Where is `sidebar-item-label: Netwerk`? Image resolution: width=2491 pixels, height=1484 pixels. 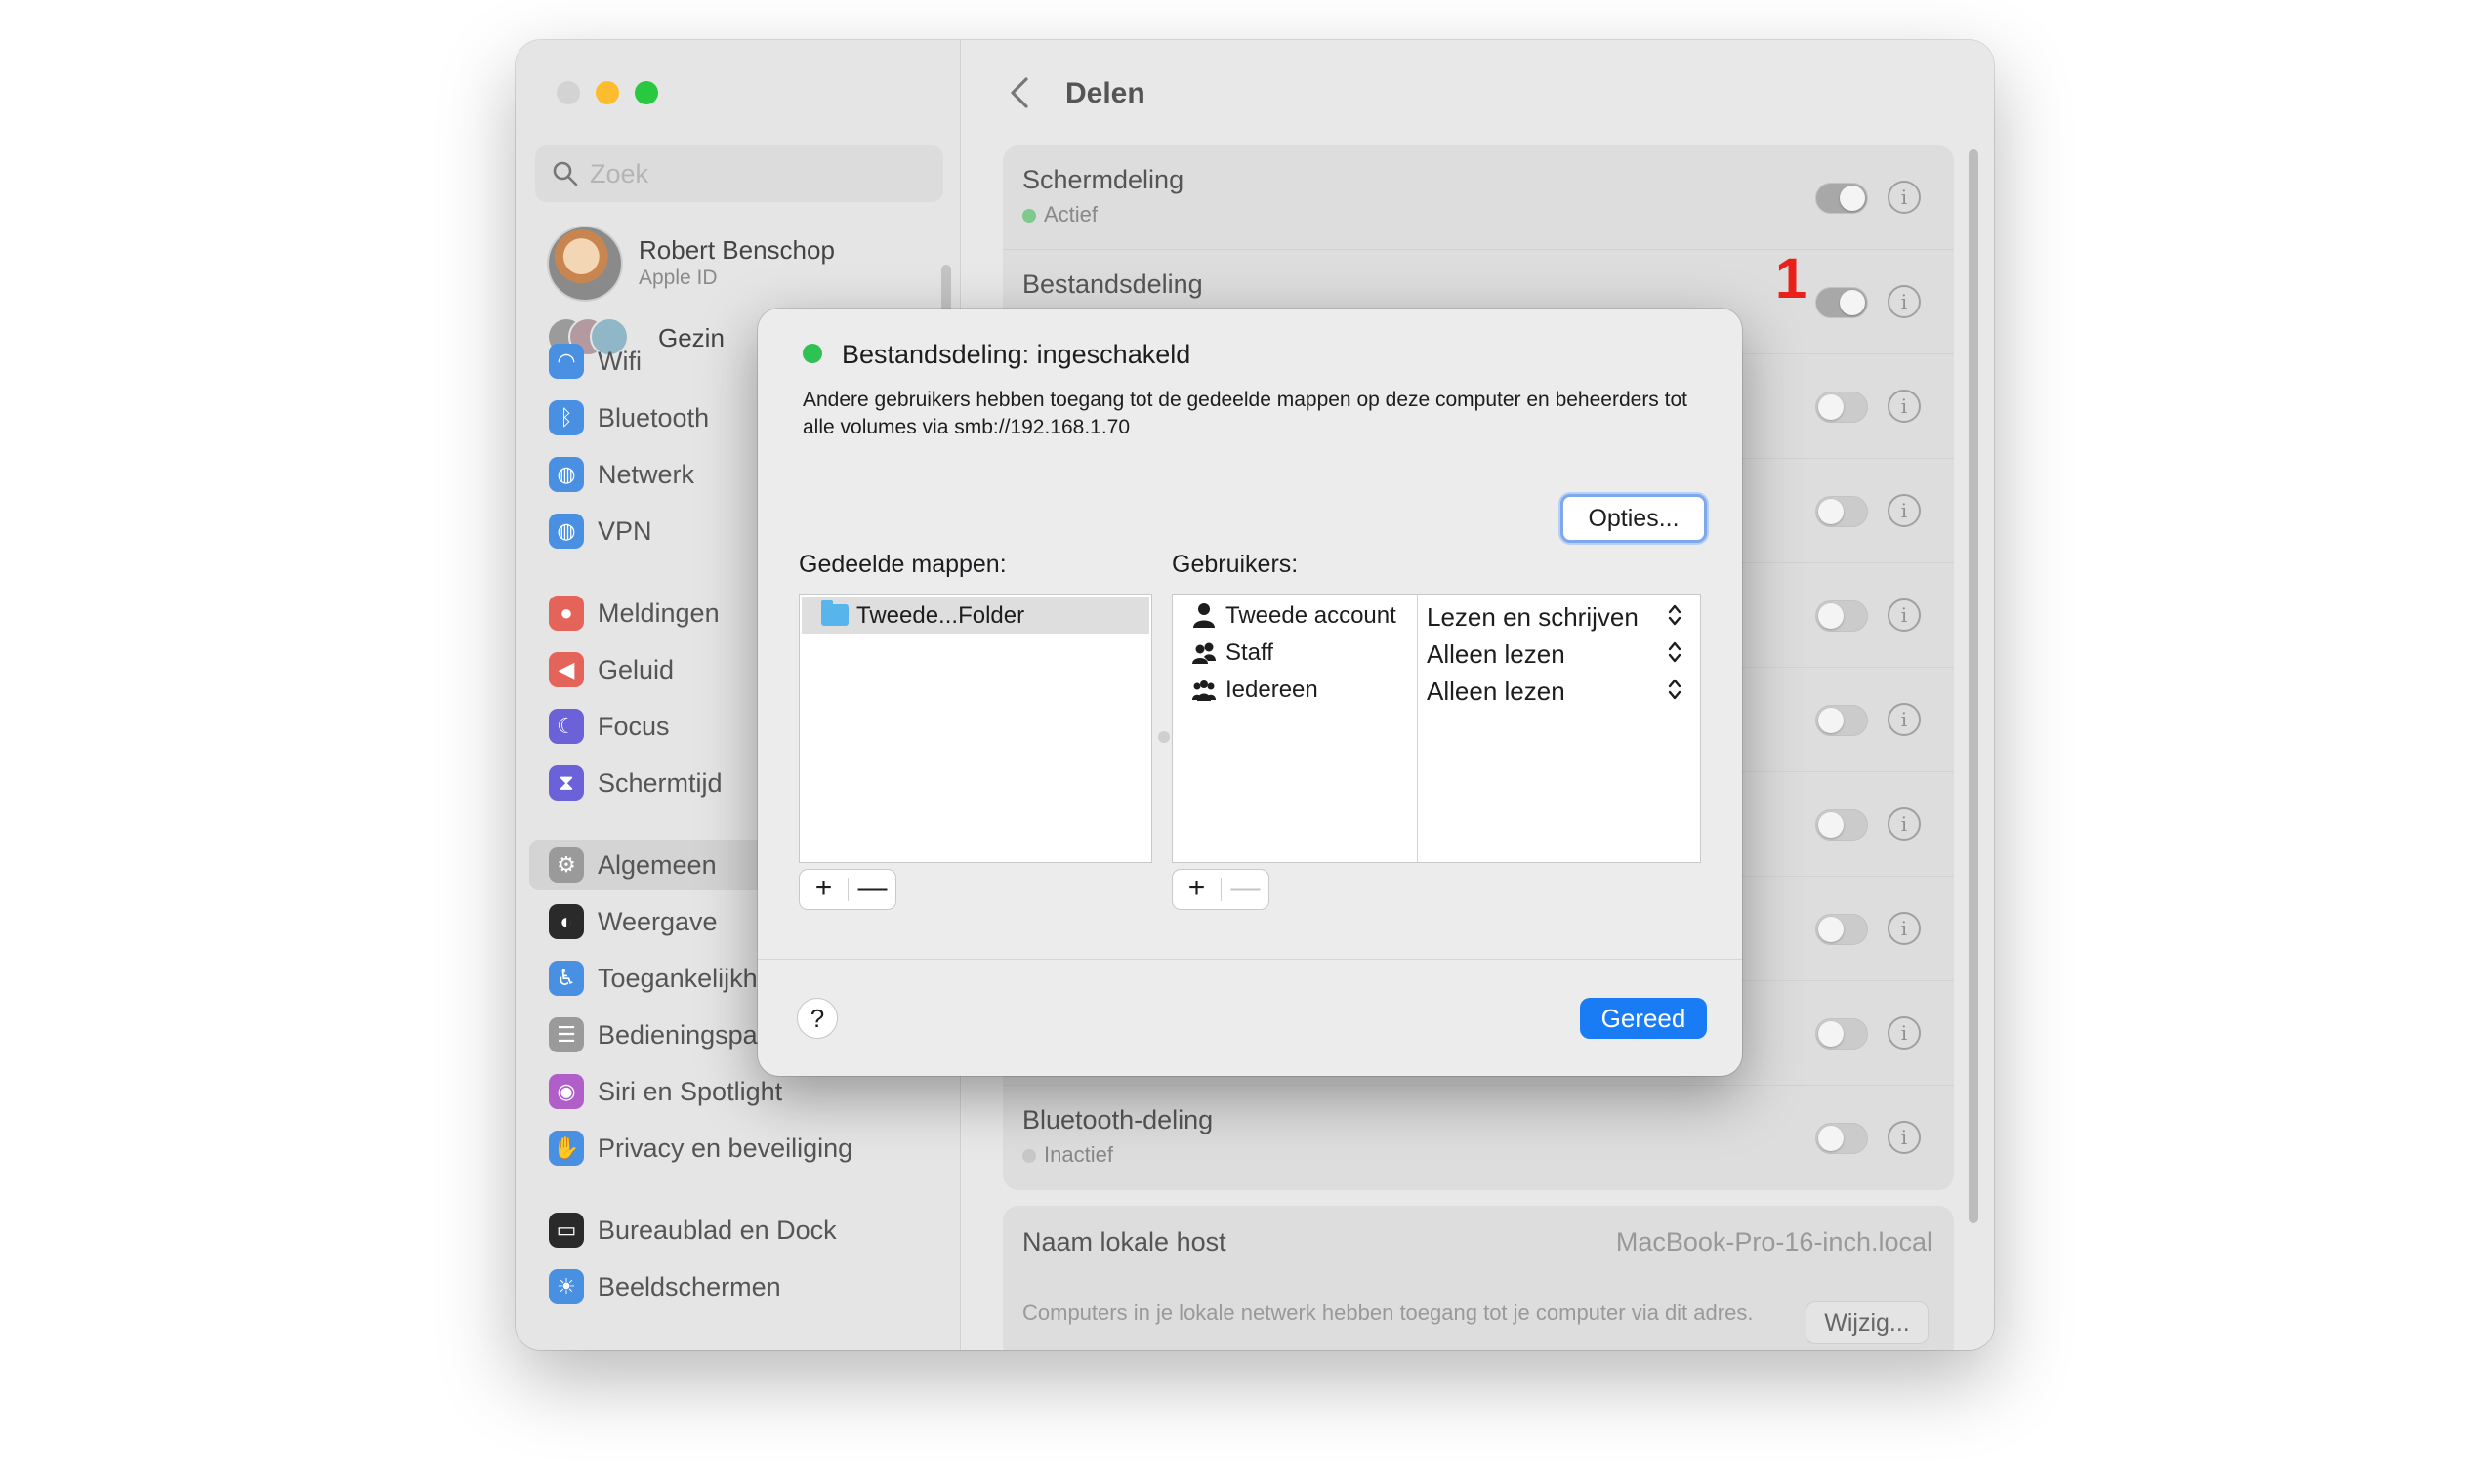
sidebar-item-label: Netwerk is located at coordinates (646, 475).